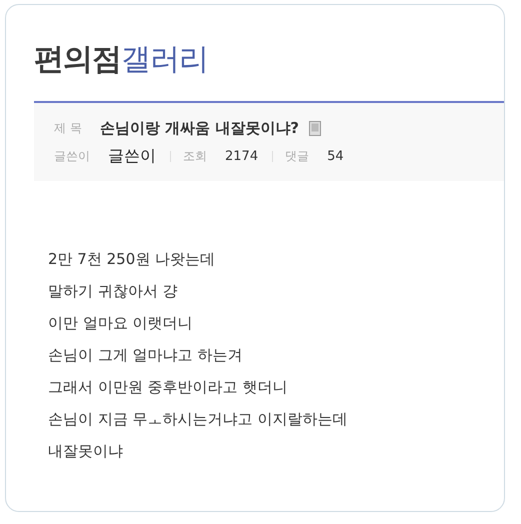 The width and height of the screenshot is (521, 524). Describe the element at coordinates (146, 355) in the screenshot. I see `body-text-line: 손님이 그게 얼마냐고 하는겨` at that location.